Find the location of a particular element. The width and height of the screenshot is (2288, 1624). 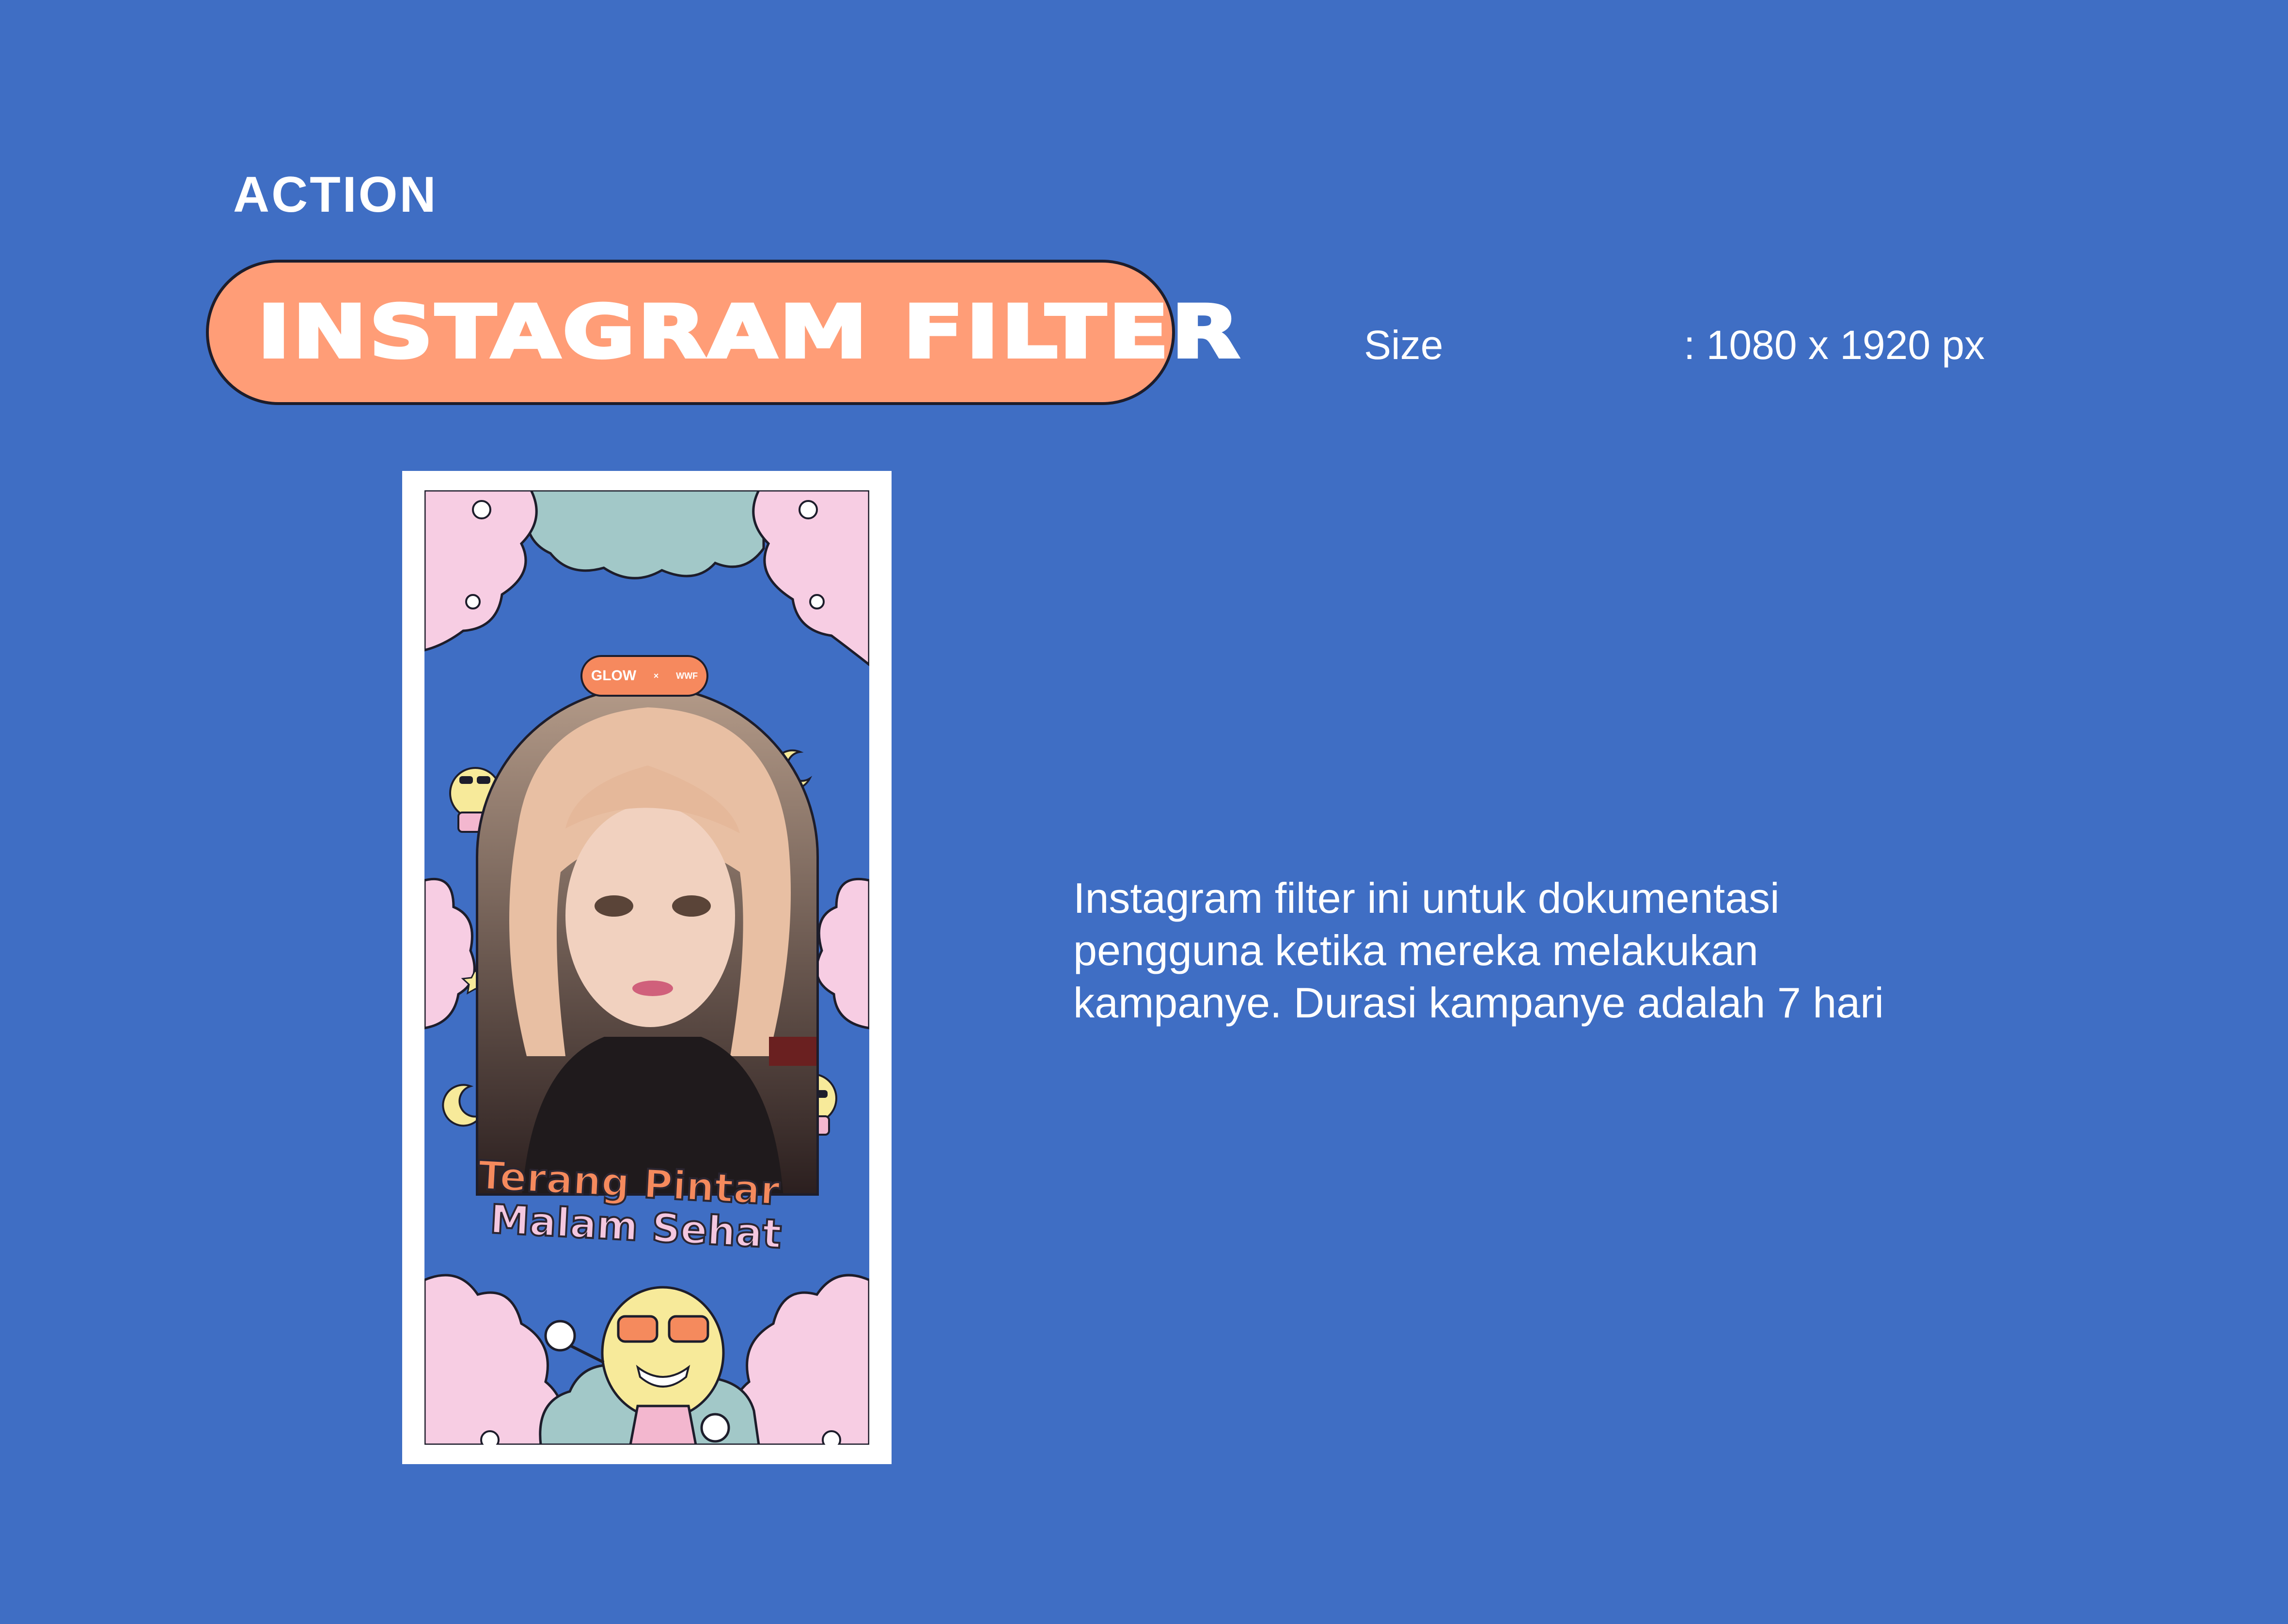

filter-preview-screen: GLOW × WWF Terang Pintar Malam Sehat is located at coordinates (646, 967).